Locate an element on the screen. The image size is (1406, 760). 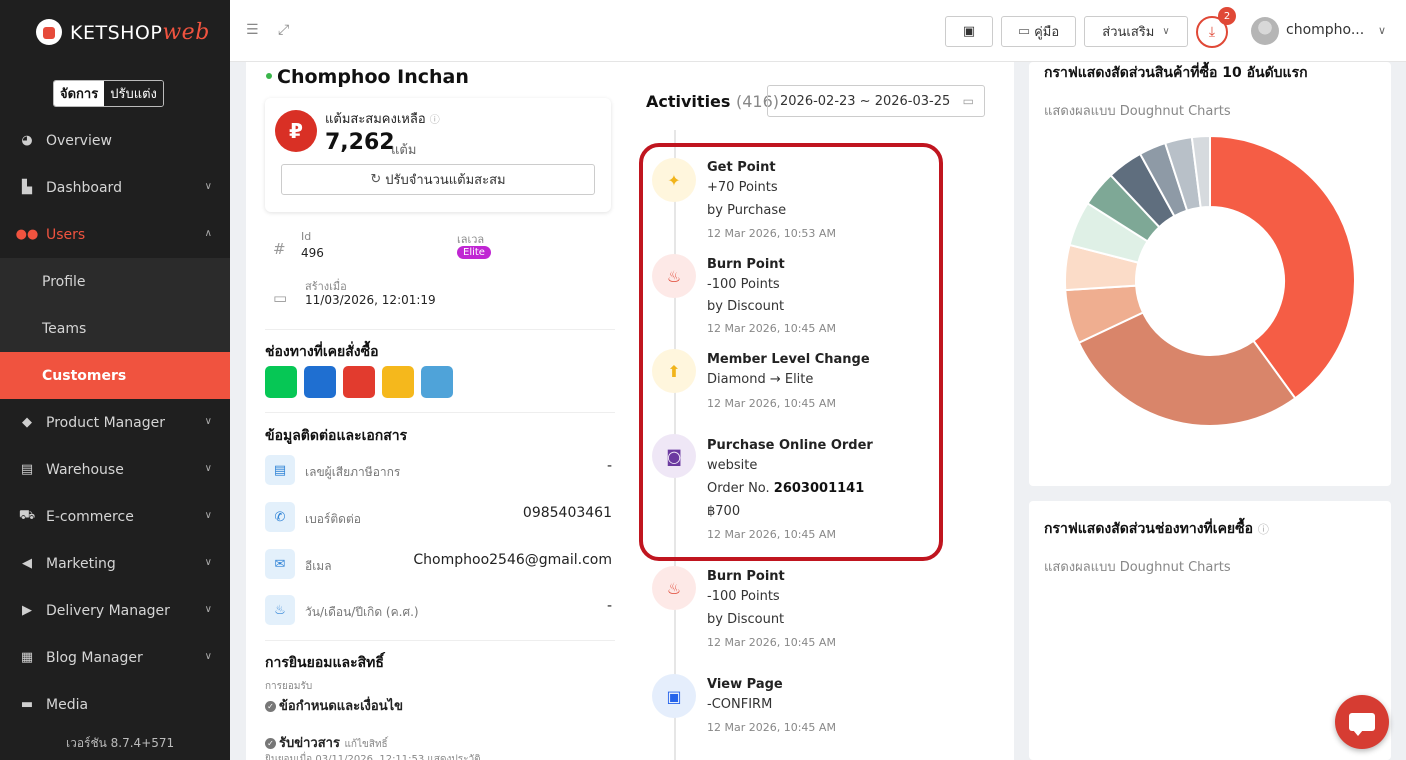
sidebar-item-label: Blog Manager is located at coordinates (94, 657).